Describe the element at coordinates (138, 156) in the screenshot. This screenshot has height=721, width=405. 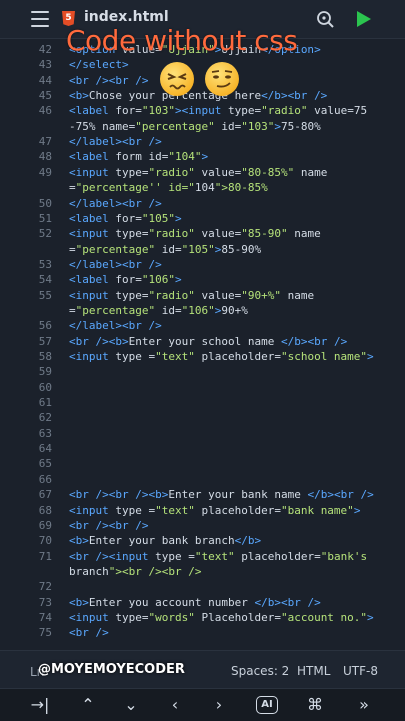
I see `code-text: <label form id="104">` at that location.